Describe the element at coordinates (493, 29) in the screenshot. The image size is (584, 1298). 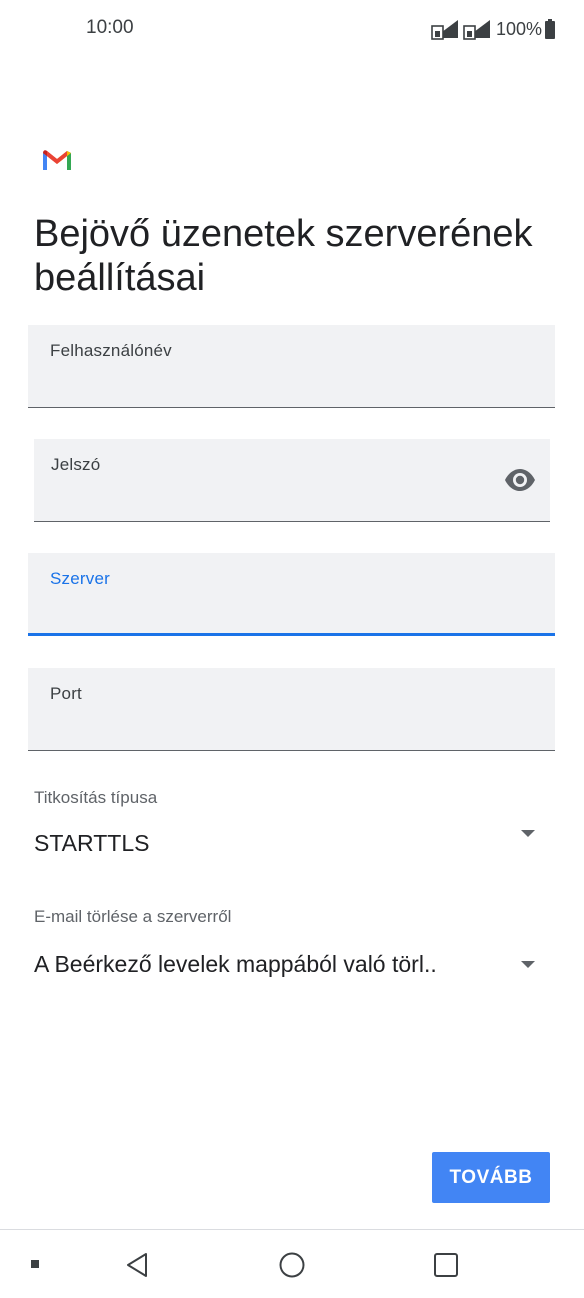
I see `status-icons: 100%` at that location.